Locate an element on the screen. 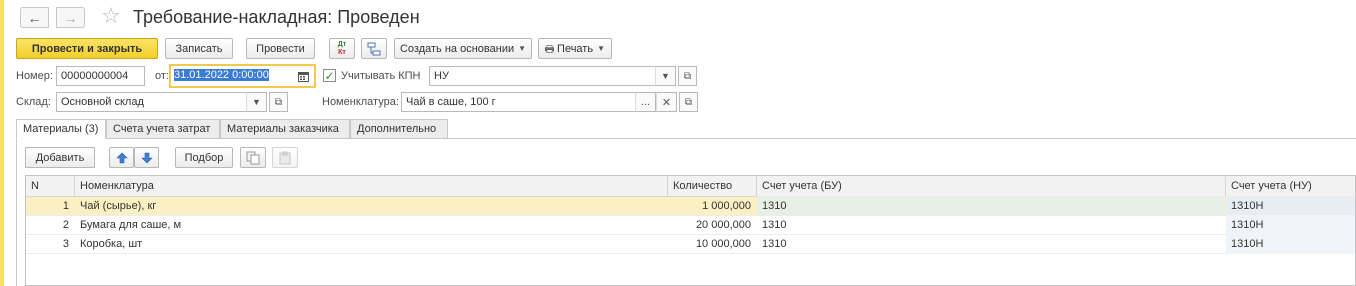 The image size is (1356, 286). number-field: 00000000004 is located at coordinates (100, 76).